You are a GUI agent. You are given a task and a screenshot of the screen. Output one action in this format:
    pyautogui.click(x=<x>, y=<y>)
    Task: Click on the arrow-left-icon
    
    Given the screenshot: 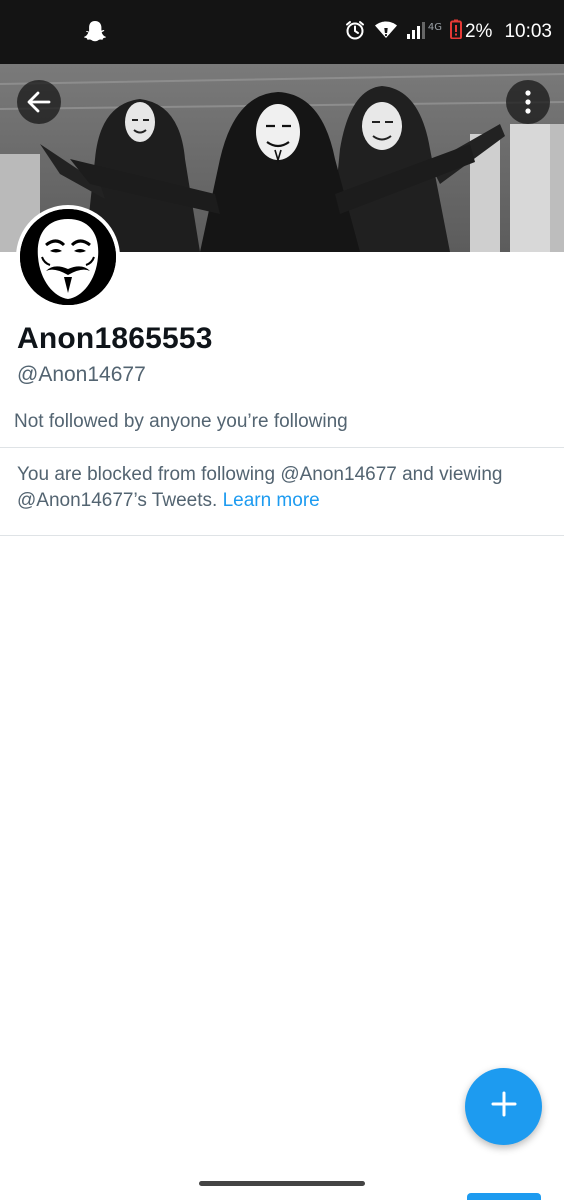 What is the action you would take?
    pyautogui.click(x=39, y=102)
    